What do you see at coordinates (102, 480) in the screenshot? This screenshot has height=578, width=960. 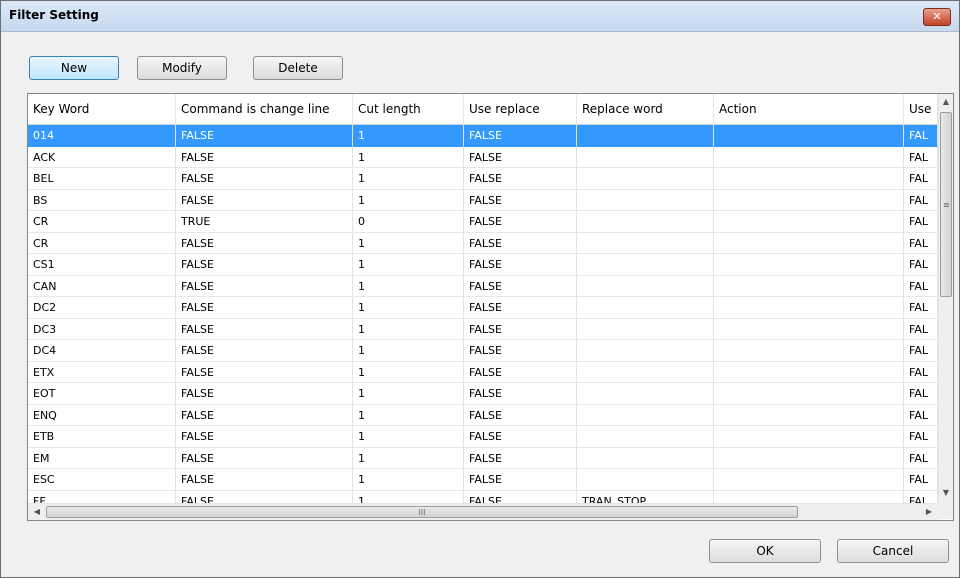 I see `table-cell: ESC` at bounding box center [102, 480].